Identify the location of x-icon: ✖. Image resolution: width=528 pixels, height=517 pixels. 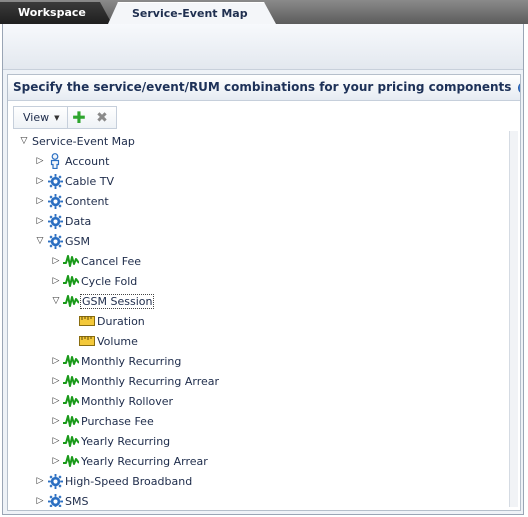
(102, 117).